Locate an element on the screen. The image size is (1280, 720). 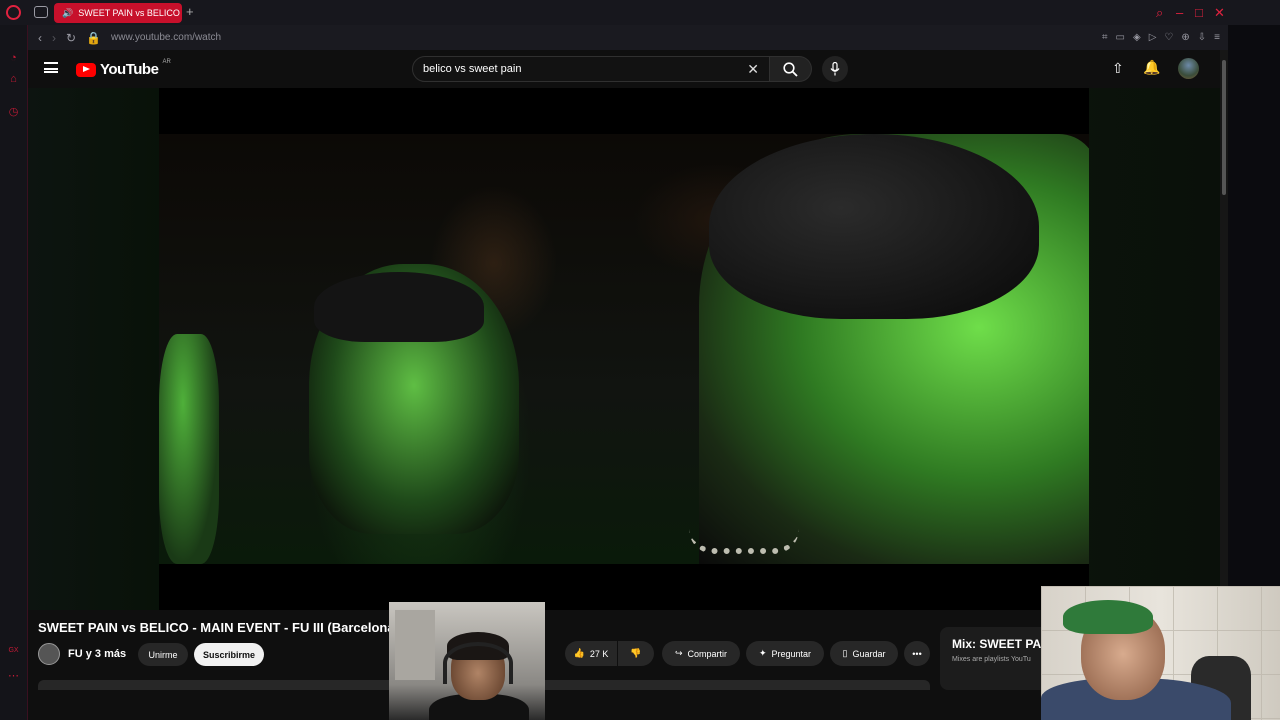
channel-avatar is located at coordinates (49, 654).